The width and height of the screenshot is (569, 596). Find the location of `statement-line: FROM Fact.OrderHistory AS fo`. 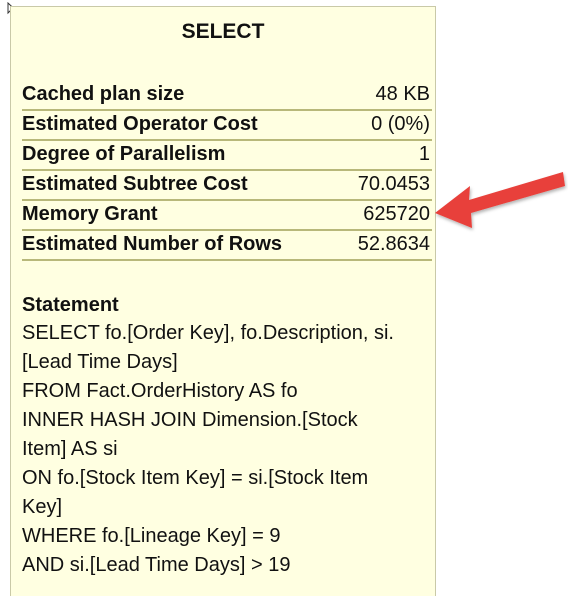

statement-line: FROM Fact.OrderHistory AS fo is located at coordinates (160, 391).